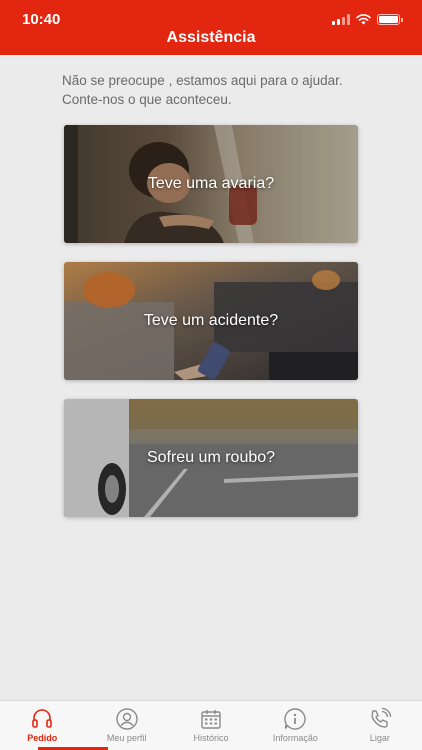  I want to click on breakdown-card-label: Teve uma avaria?, so click(211, 183).